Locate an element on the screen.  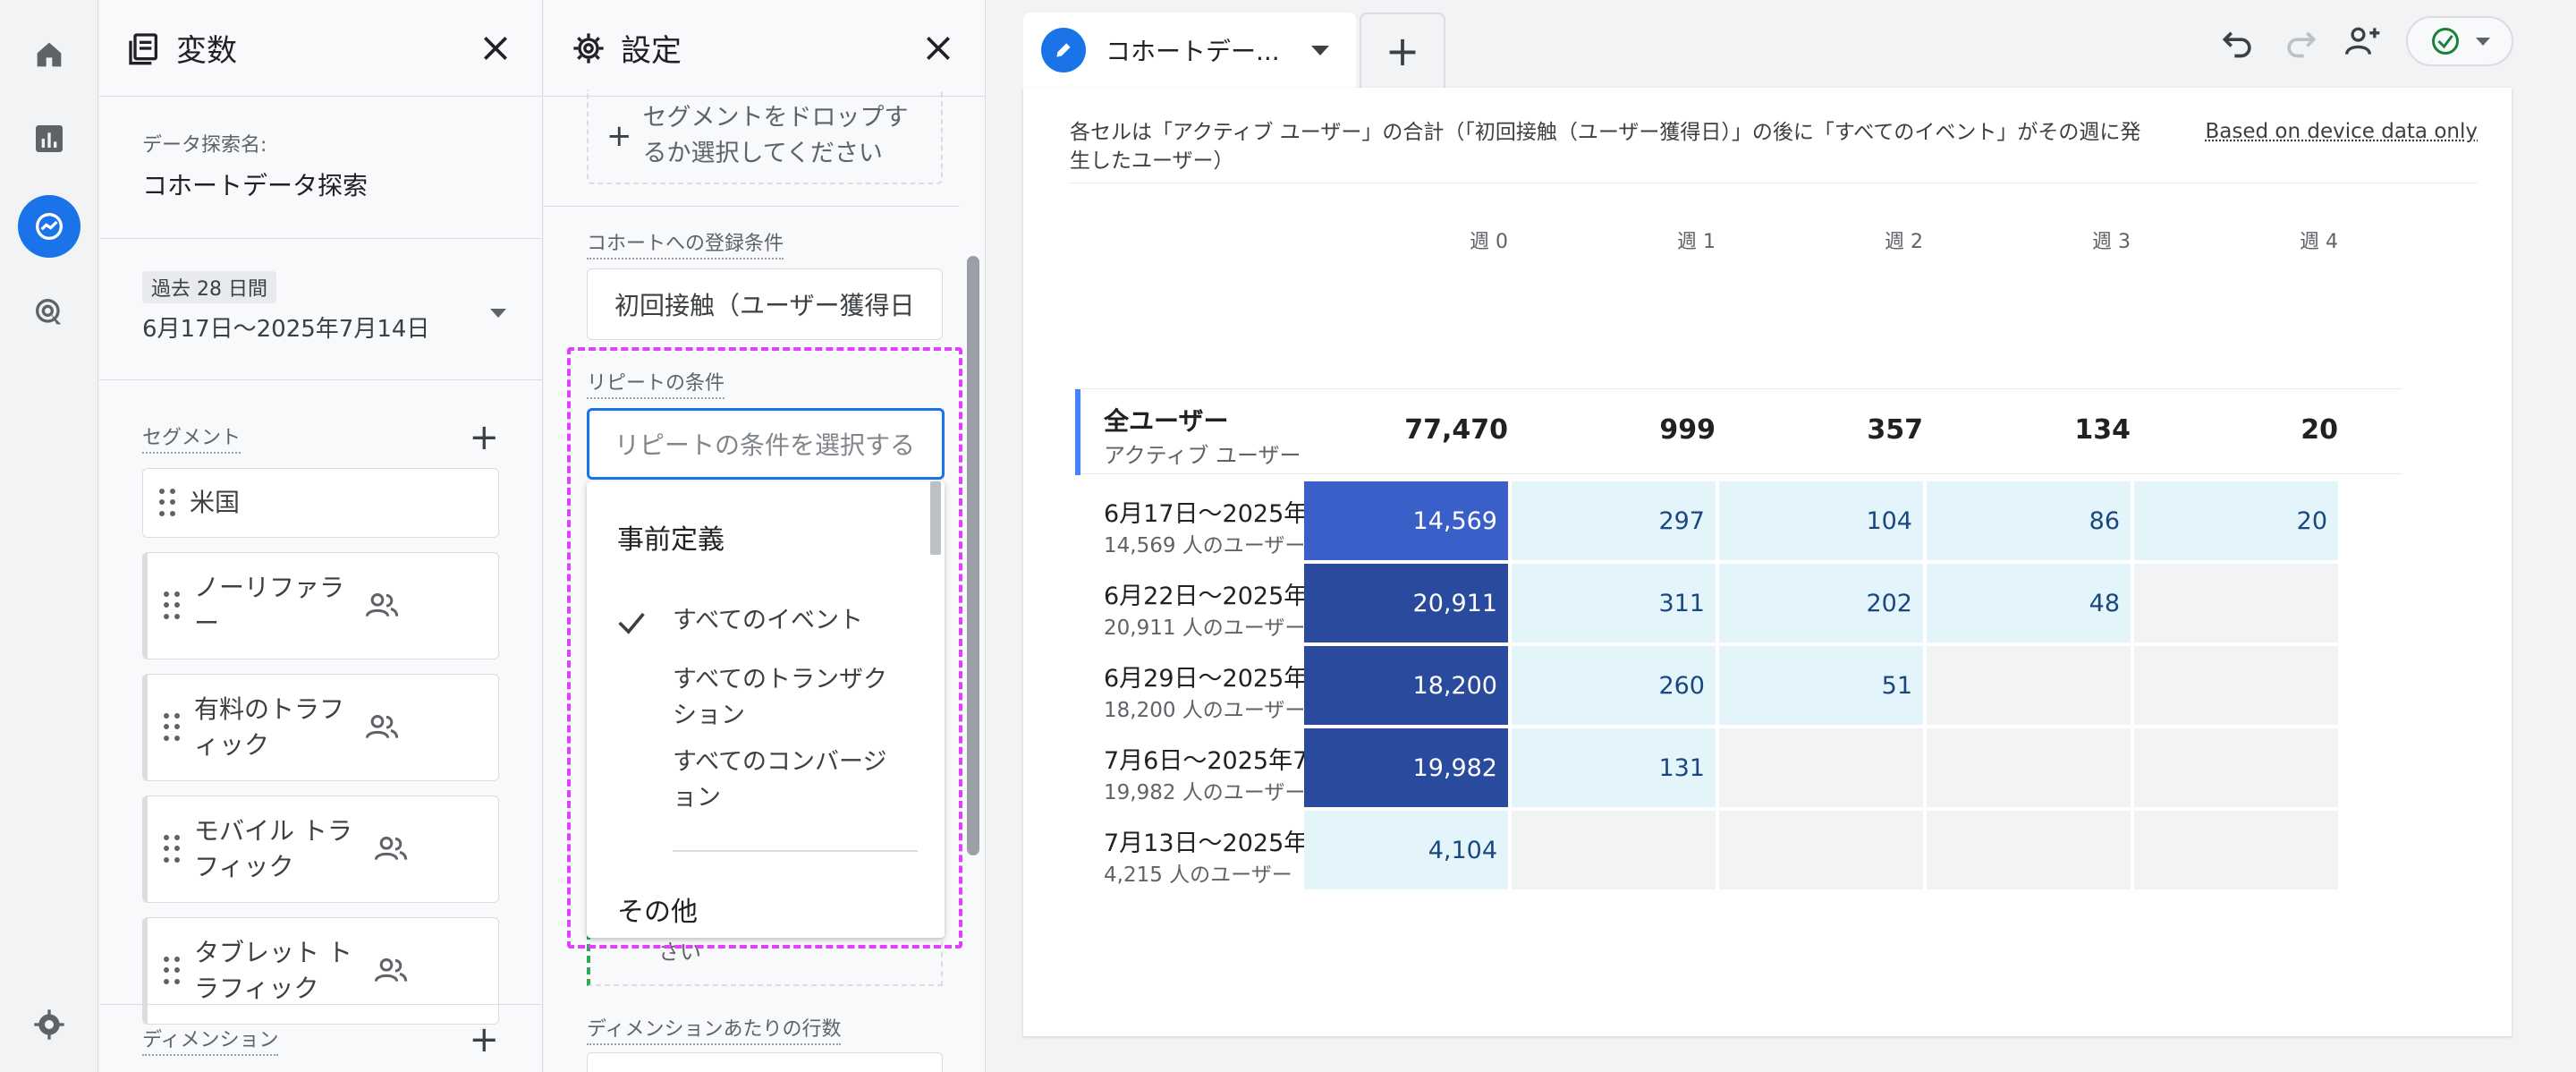
settings-gear-icon is located at coordinates (49, 1024).